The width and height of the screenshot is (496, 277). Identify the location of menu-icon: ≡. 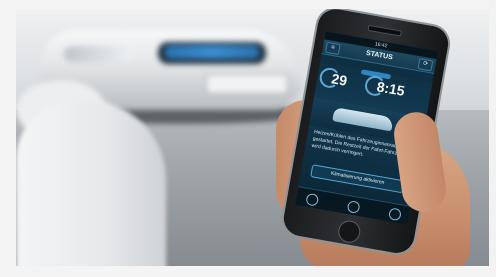
(332, 48).